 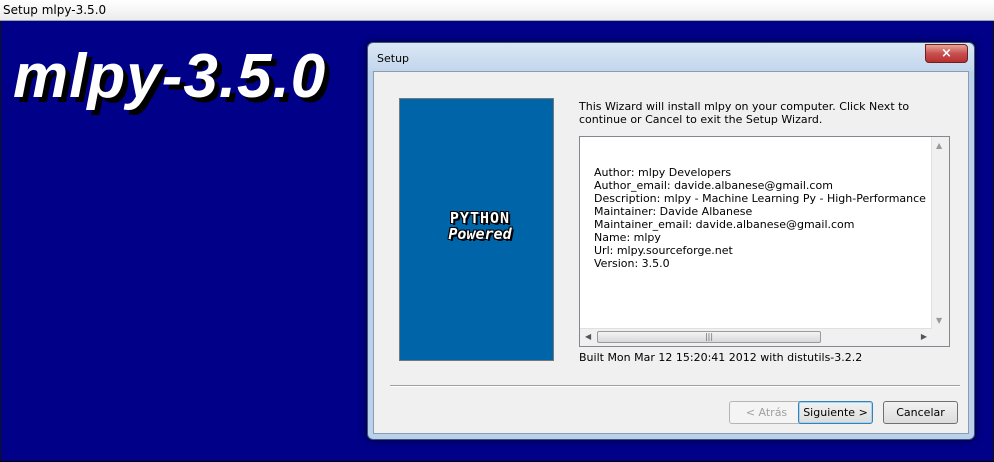 What do you see at coordinates (713, 185) in the screenshot?
I see `info-line: Author_email: davide.albanese@gmail.com` at bounding box center [713, 185].